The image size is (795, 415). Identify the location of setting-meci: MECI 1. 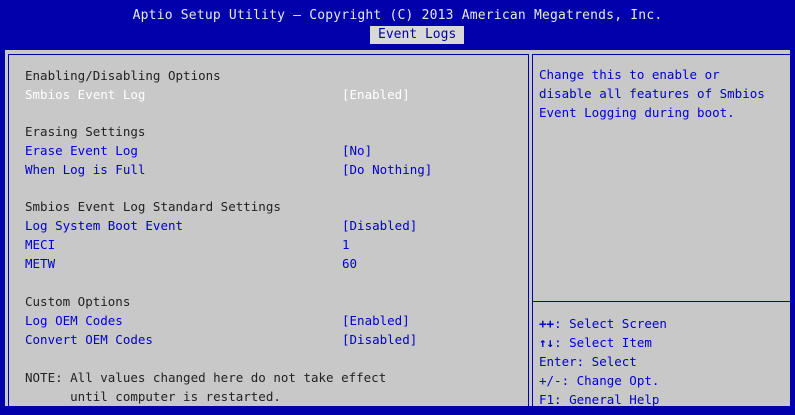
(275, 244).